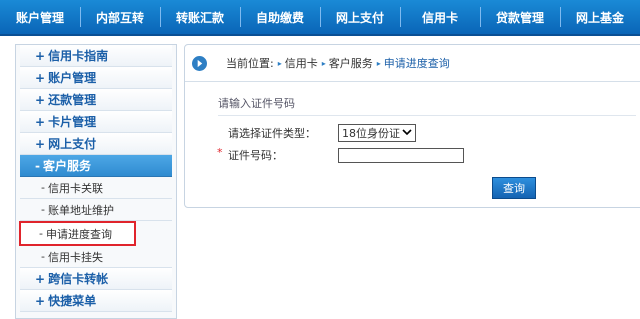  What do you see at coordinates (401, 155) in the screenshot?
I see `id-number-input` at bounding box center [401, 155].